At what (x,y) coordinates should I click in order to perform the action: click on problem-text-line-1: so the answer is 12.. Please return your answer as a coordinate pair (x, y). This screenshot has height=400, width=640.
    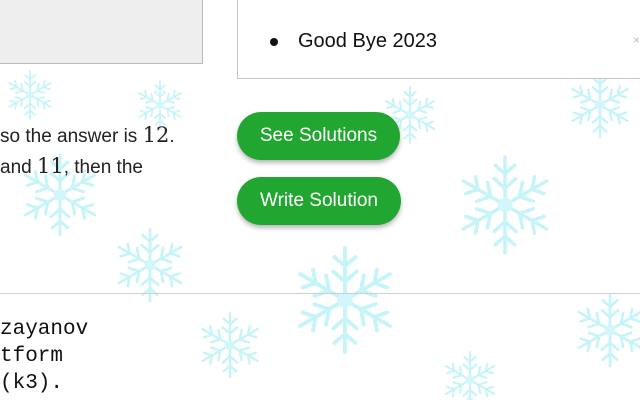
    Looking at the image, I should click on (87, 135).